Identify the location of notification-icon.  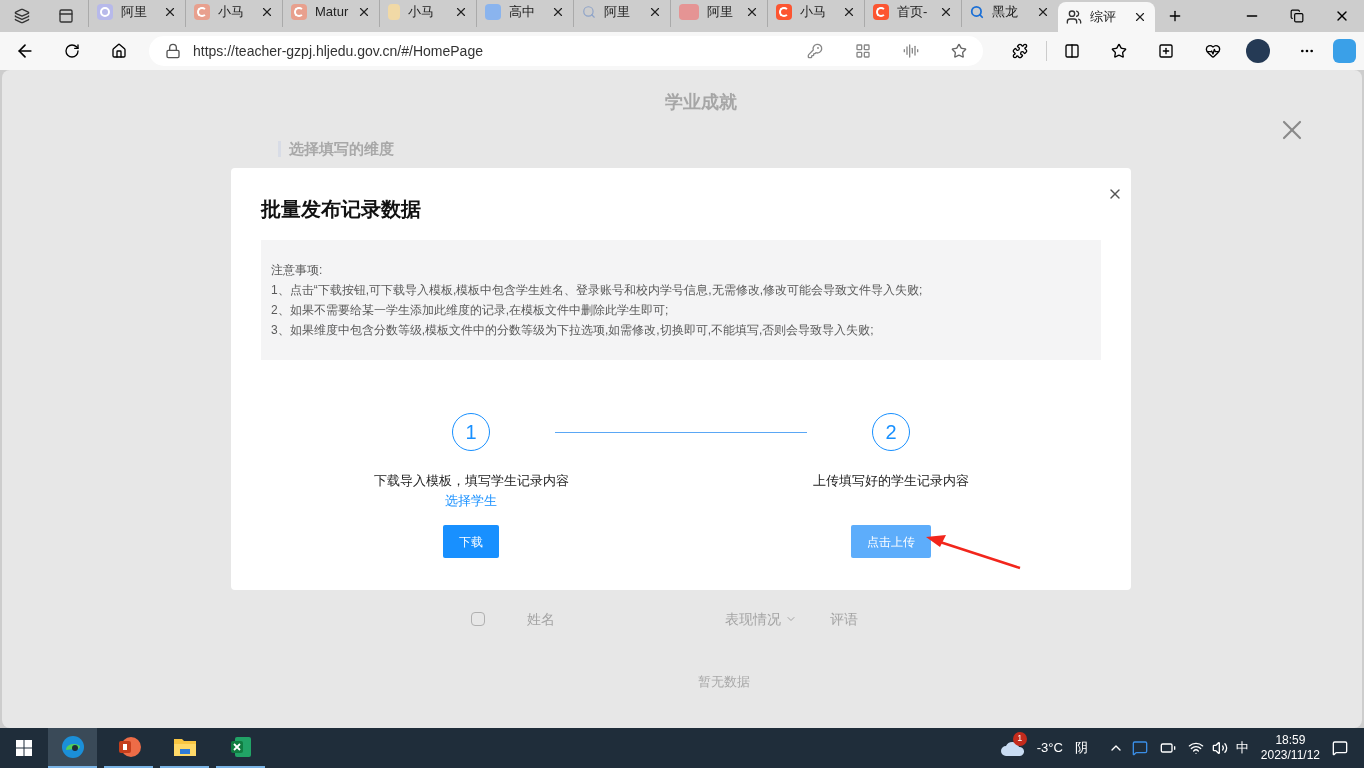
(1340, 748).